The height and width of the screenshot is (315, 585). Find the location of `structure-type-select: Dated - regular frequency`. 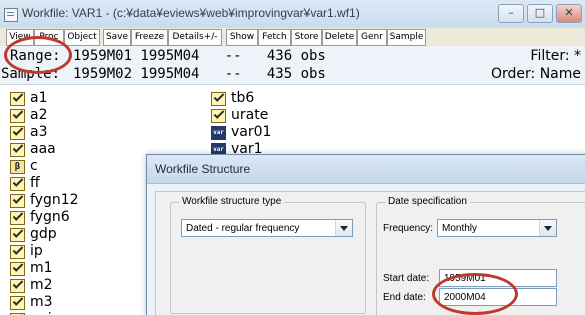

structure-type-select: Dated - regular frequency is located at coordinates (267, 228).